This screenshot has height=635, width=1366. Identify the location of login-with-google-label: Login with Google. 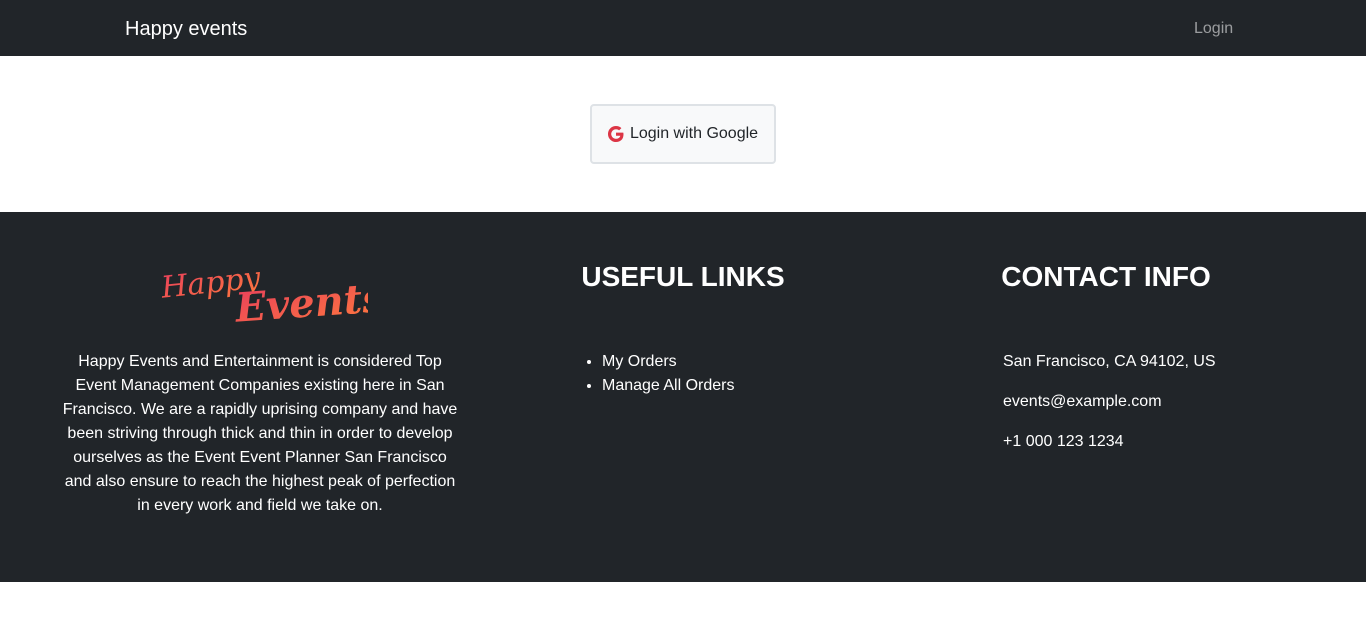
(694, 133).